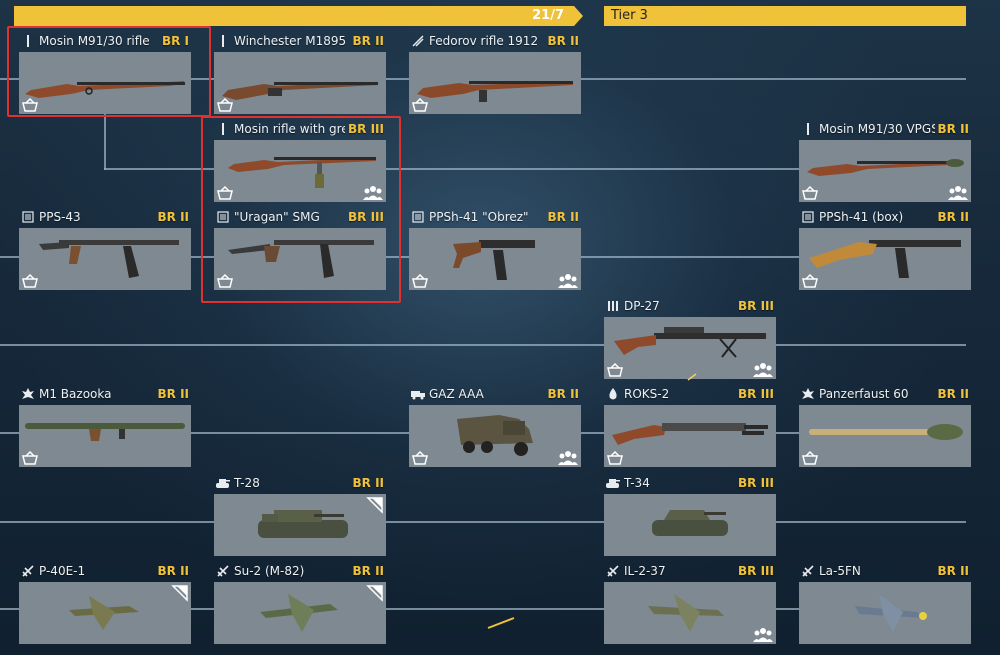 This screenshot has height=655, width=1000. I want to click on item-card-winchester-m1895: Winchester M1895 BR II, so click(300, 76).